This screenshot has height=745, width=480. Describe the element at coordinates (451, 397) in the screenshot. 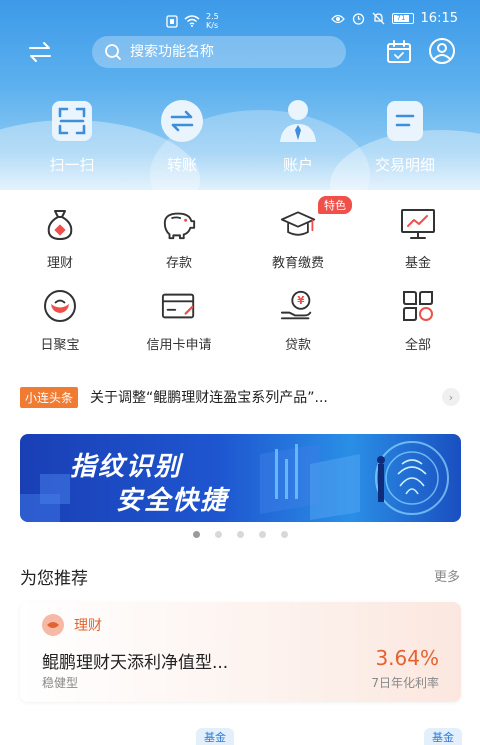

I see `chevron-right-icon: ›` at that location.